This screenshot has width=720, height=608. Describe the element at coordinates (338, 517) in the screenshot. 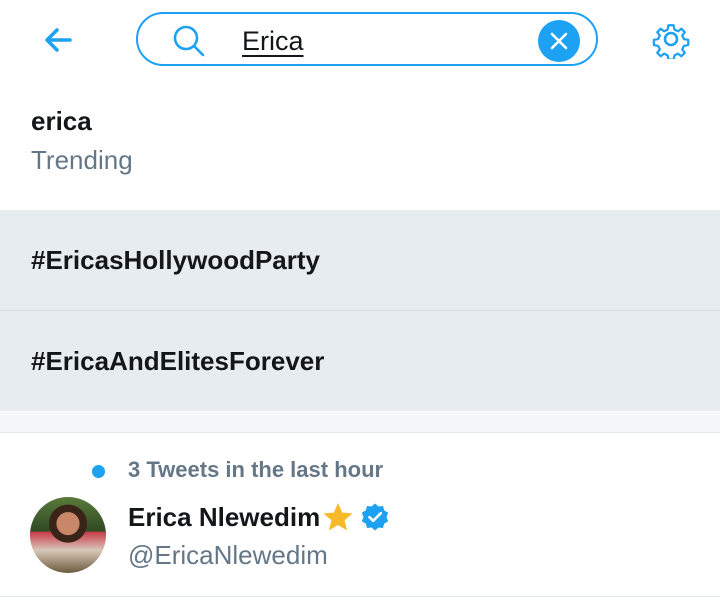

I see `star-emoji-icon` at that location.